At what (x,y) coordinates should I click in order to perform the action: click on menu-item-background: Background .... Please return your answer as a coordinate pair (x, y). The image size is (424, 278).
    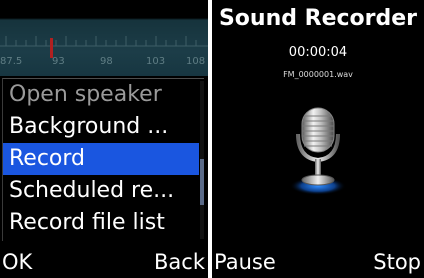
    Looking at the image, I should click on (101, 127).